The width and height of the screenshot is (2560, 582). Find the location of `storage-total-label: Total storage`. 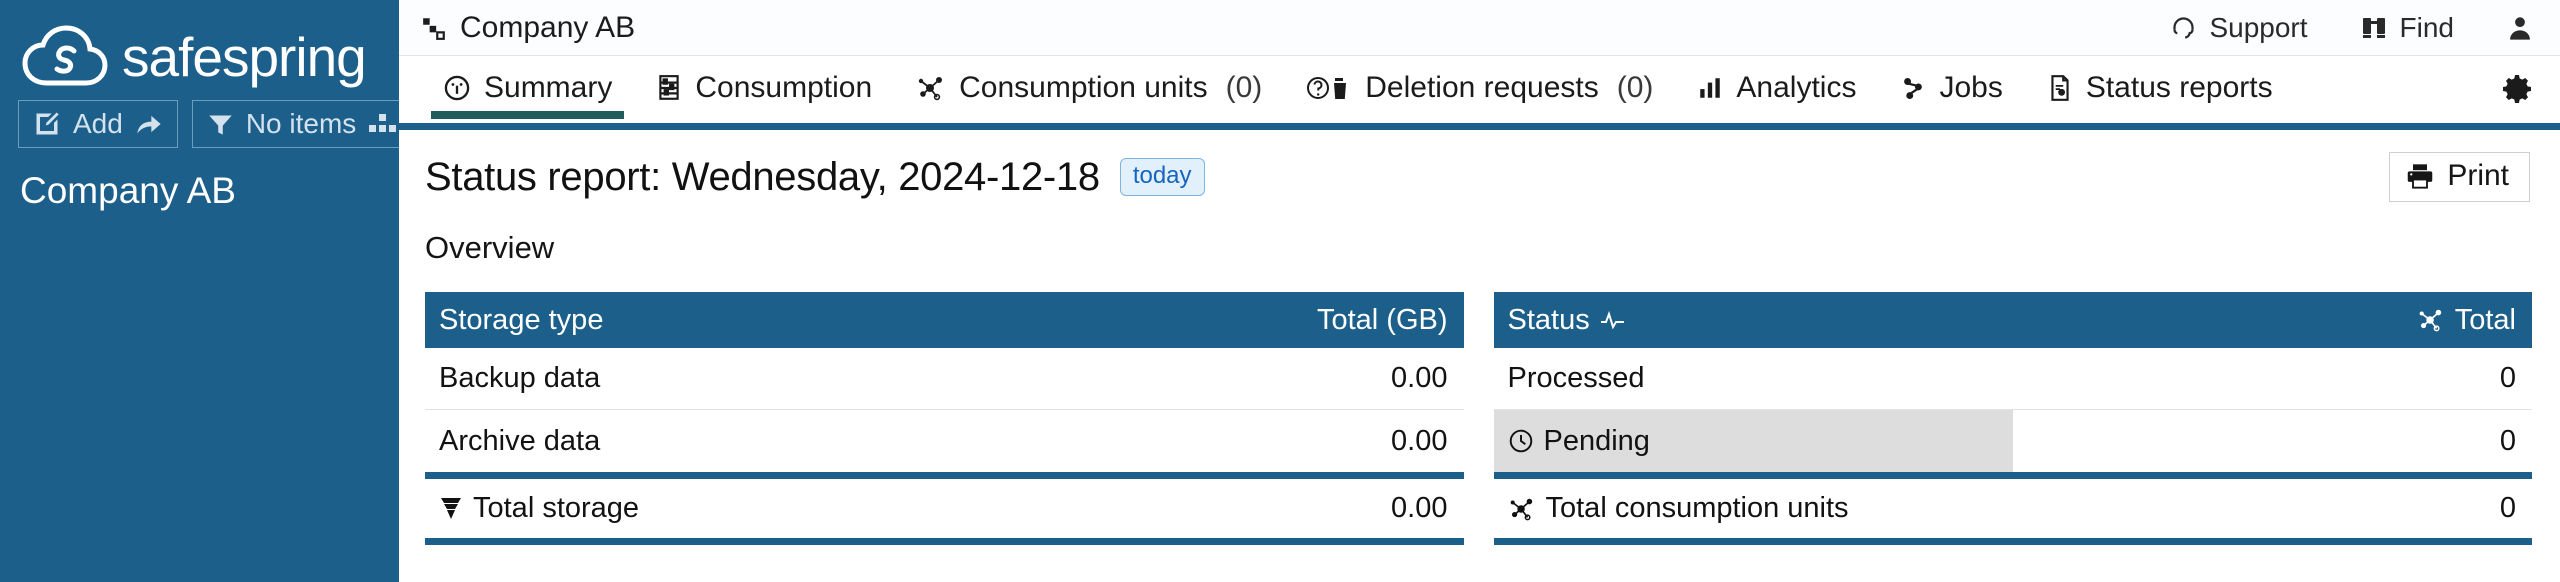

storage-total-label: Total storage is located at coordinates (556, 508).